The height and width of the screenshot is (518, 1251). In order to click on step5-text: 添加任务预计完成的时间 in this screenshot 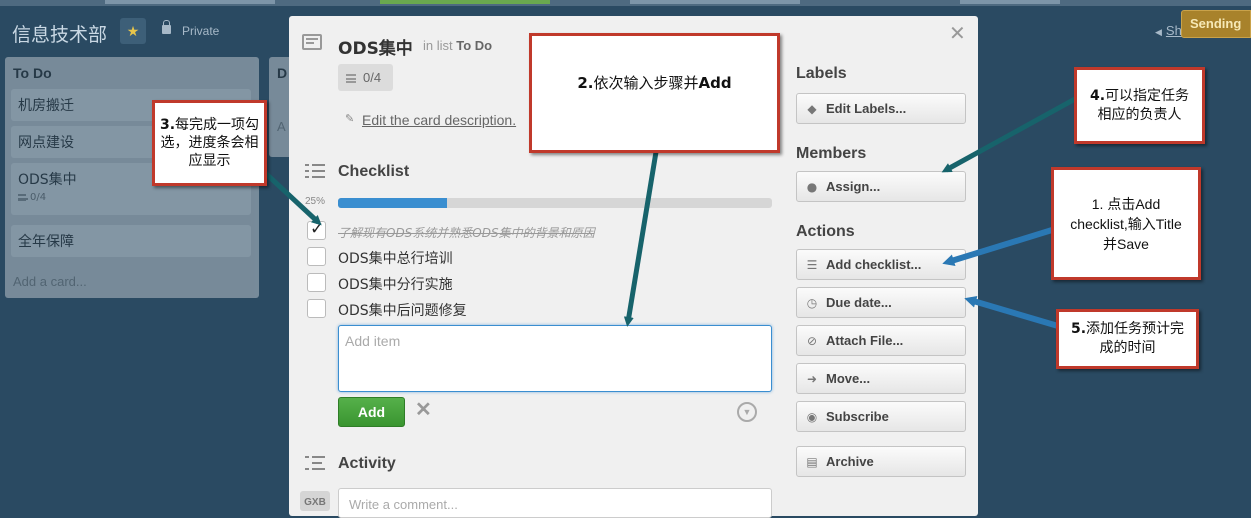, I will do `click(1135, 338)`.